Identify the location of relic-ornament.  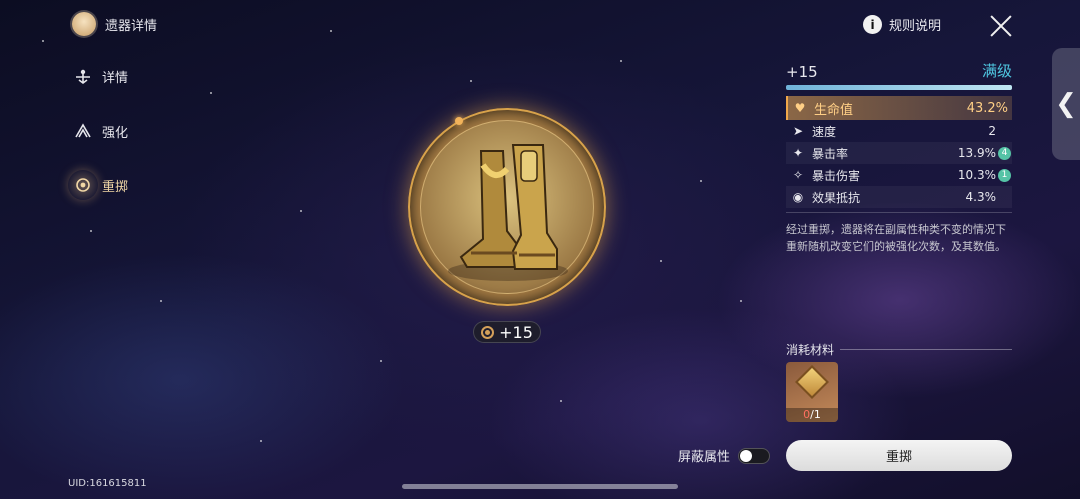
(459, 121).